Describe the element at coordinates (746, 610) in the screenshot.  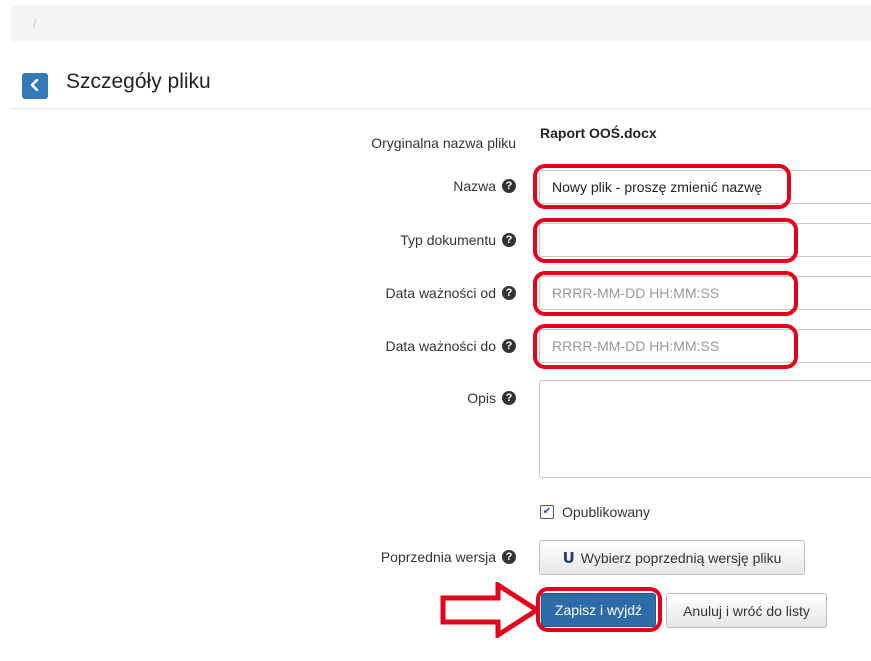
I see `cancel-and-back-button: Anuluj i wróć do listy` at that location.